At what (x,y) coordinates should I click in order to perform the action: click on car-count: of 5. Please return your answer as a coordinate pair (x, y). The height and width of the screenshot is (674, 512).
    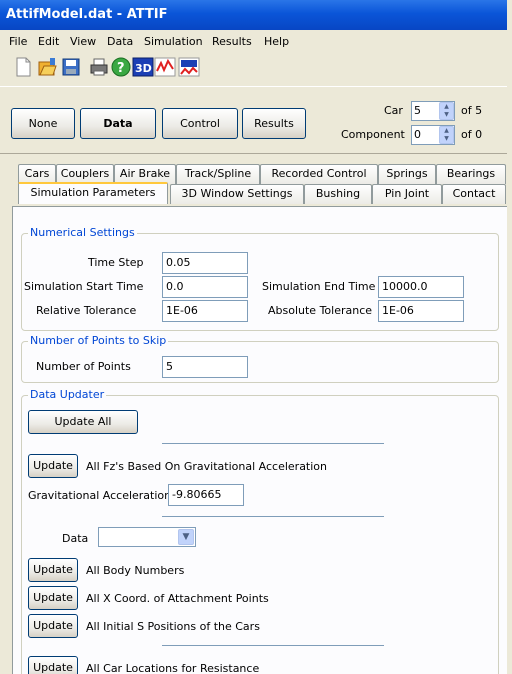
    Looking at the image, I should click on (472, 110).